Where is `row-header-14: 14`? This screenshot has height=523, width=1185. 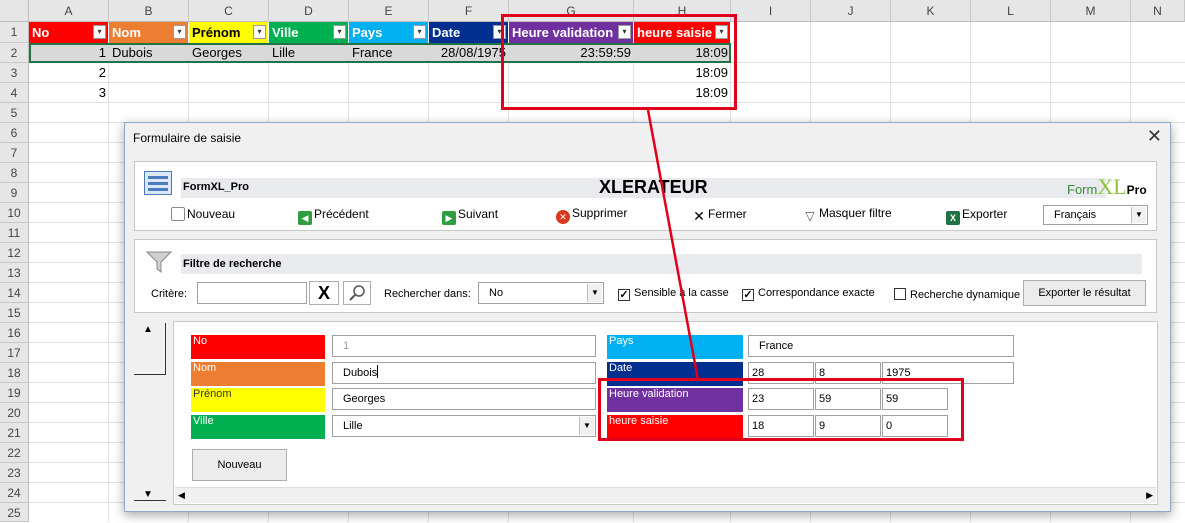 row-header-14: 14 is located at coordinates (14, 293).